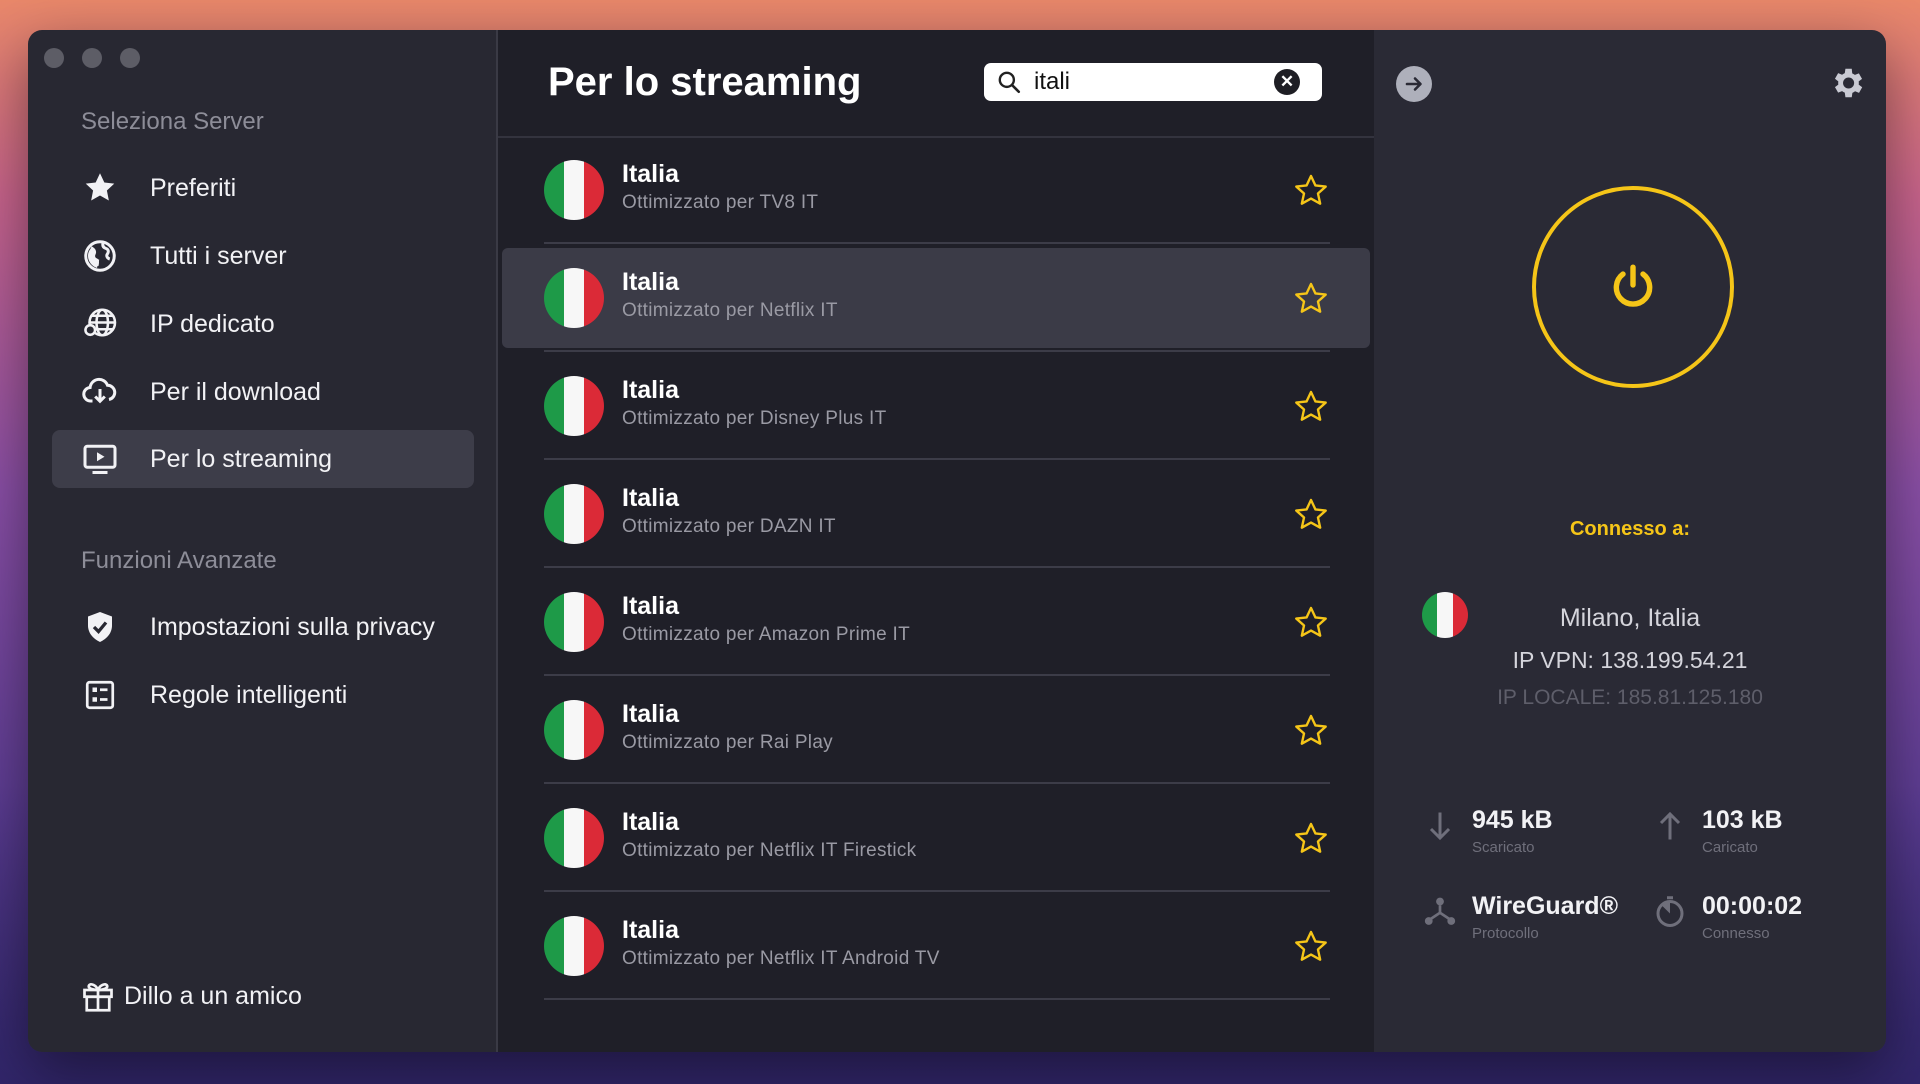 The height and width of the screenshot is (1084, 1920). I want to click on download-stat: 945 kB Scaricato, so click(1487, 831).